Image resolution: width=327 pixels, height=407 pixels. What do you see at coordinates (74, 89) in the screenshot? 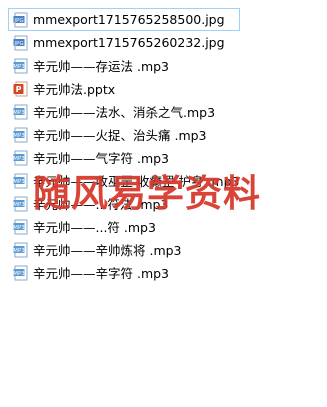
I see `file-name: 辛元帅法.pptx` at bounding box center [74, 89].